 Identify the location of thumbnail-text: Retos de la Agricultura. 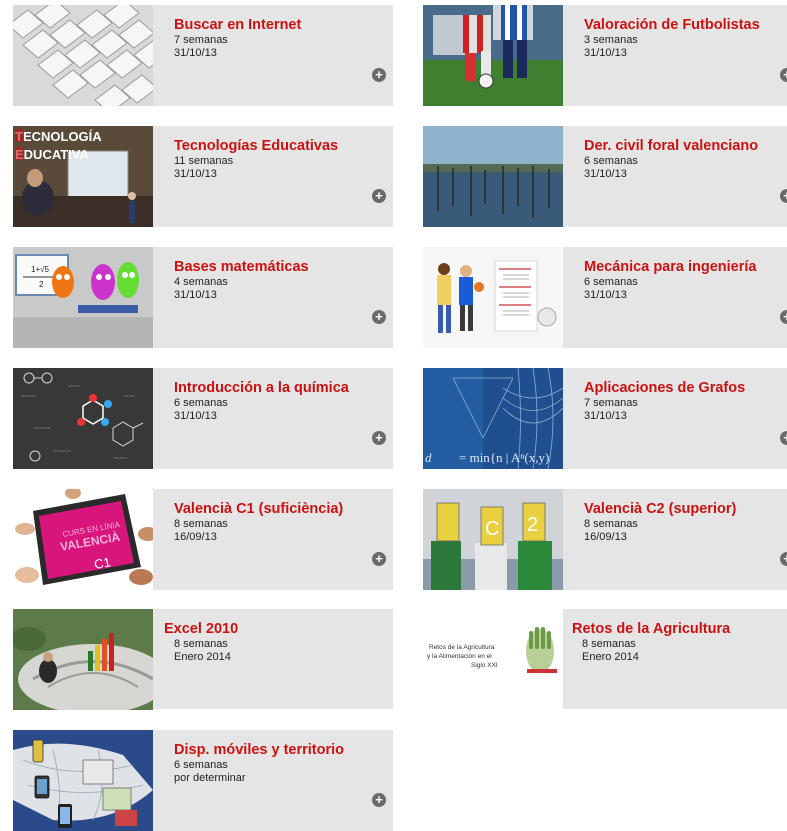
(462, 647).